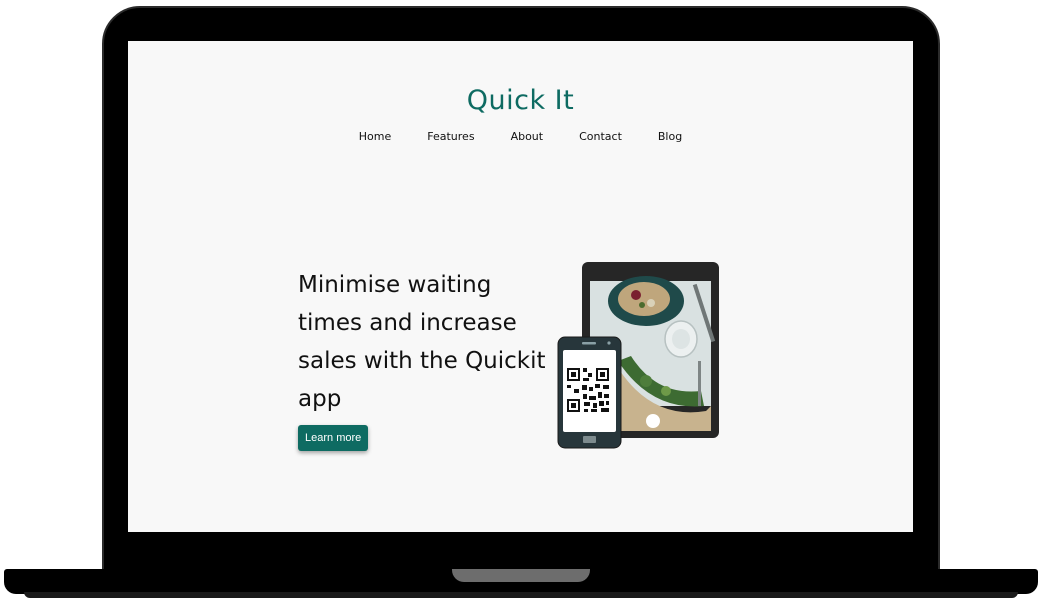 The height and width of the screenshot is (611, 1043). What do you see at coordinates (520, 100) in the screenshot?
I see `site-logo: Quick It` at bounding box center [520, 100].